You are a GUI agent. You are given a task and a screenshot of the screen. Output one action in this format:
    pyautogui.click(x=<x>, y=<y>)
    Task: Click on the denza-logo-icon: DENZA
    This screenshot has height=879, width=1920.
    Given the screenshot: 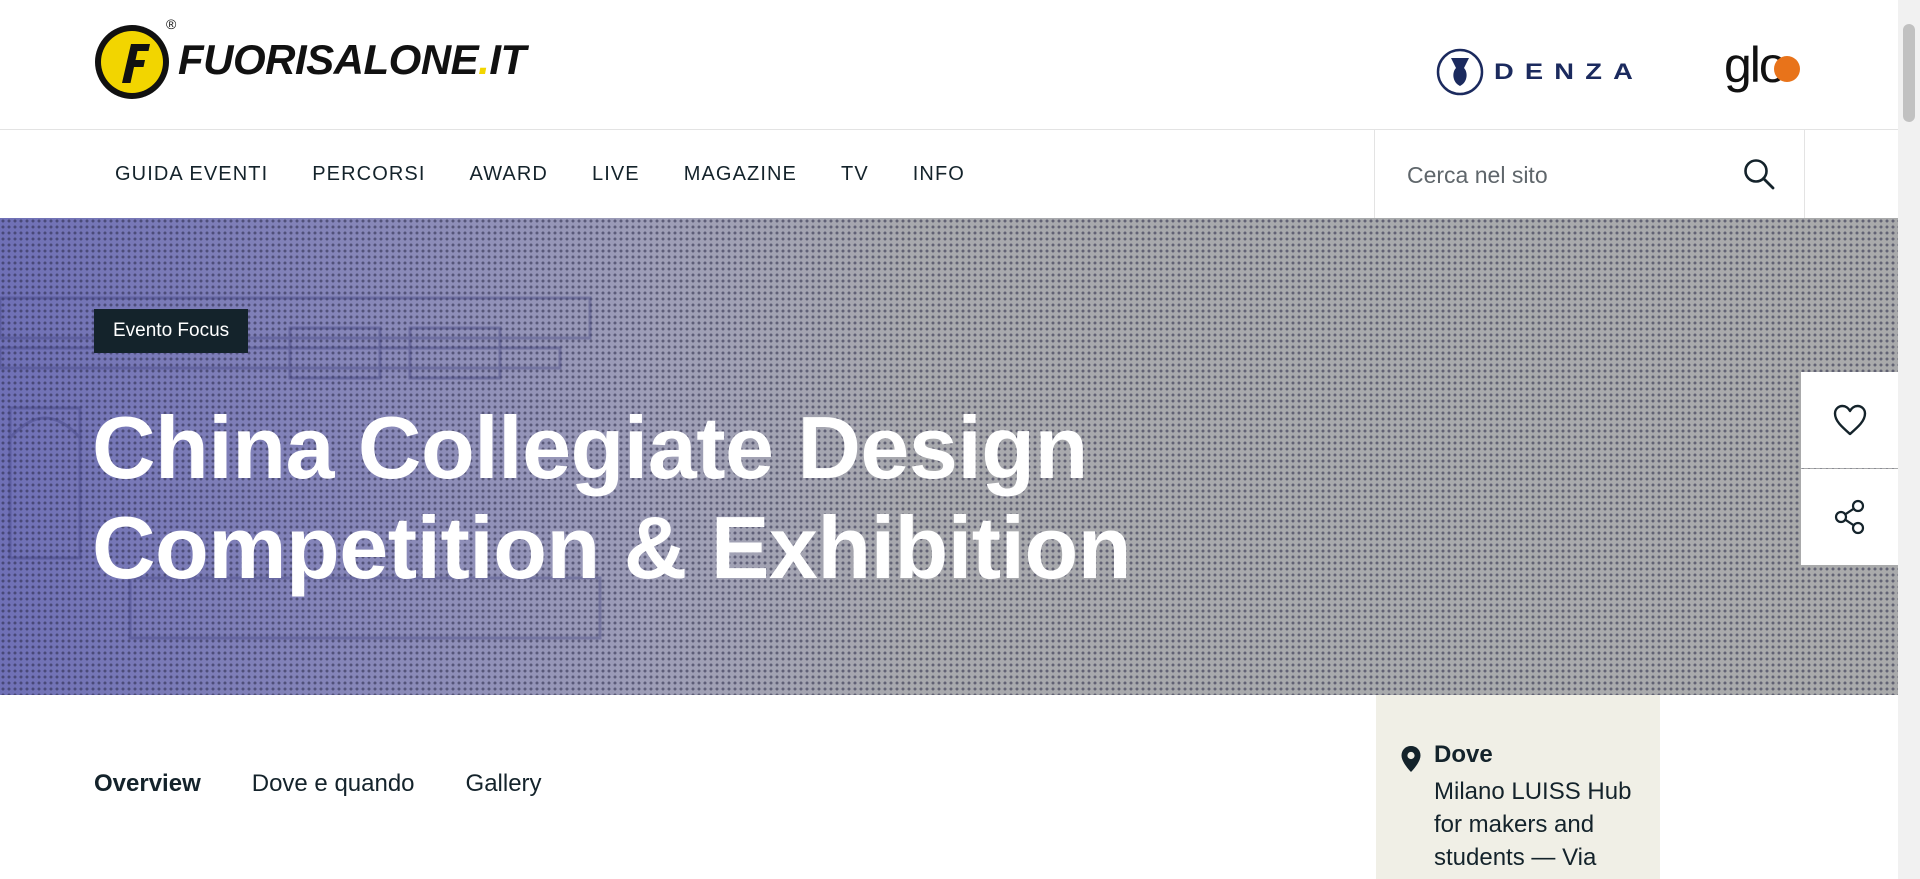 What is the action you would take?
    pyautogui.click(x=1540, y=72)
    